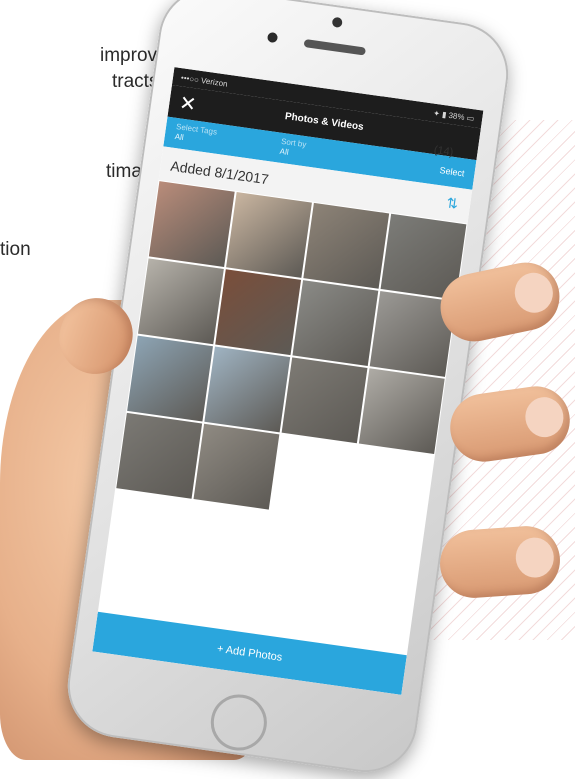  Describe the element at coordinates (204, 80) in the screenshot. I see `carrier-text: •••○○ Verizon` at that location.